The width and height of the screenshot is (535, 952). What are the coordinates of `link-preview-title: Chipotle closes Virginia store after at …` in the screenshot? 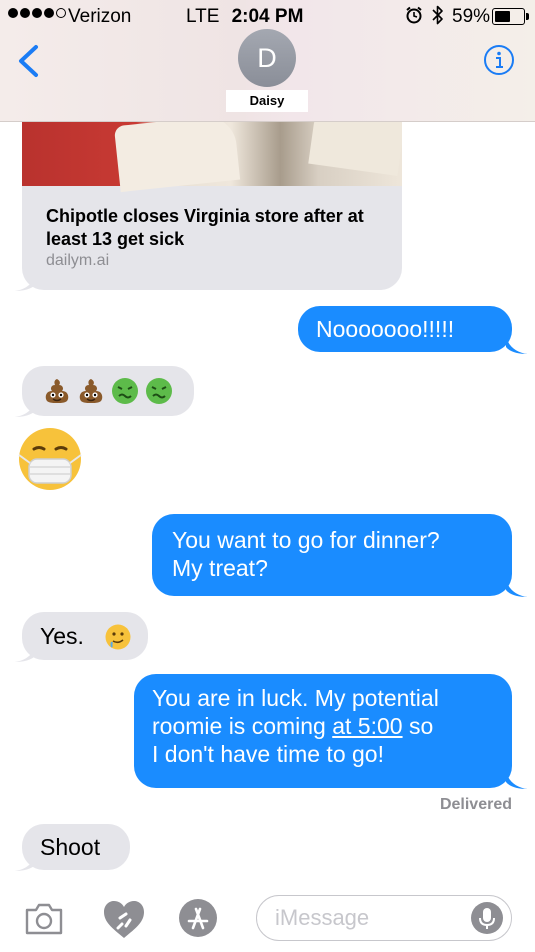 It's located at (205, 227).